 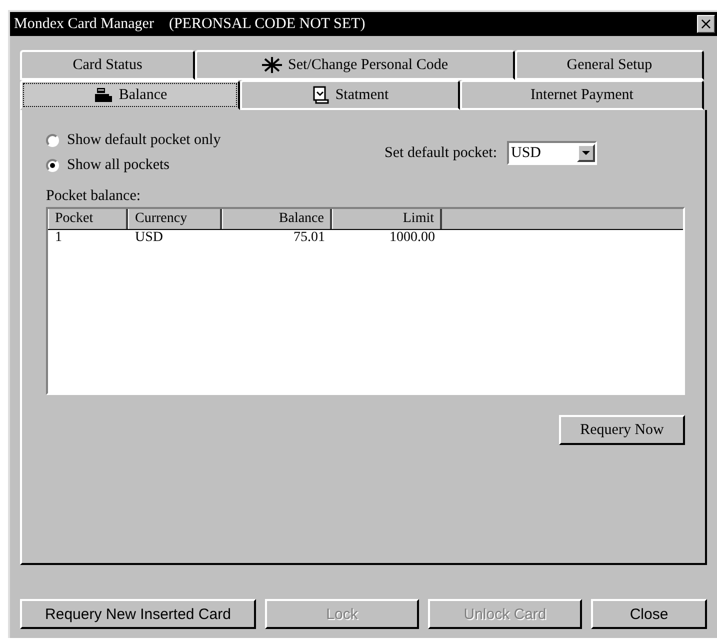 What do you see at coordinates (412, 238) in the screenshot?
I see `table-cell-text: 1000.00` at bounding box center [412, 238].